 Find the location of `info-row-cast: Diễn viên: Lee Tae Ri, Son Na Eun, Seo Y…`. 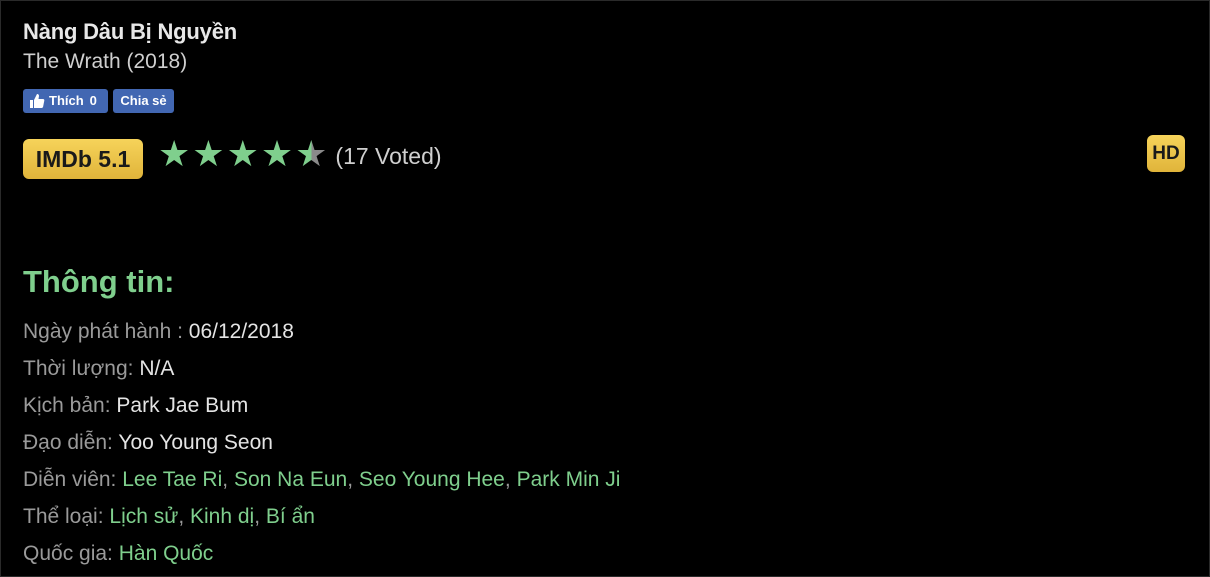

info-row-cast: Diễn viên: Lee Tae Ri, Son Na Eun, Seo Y… is located at coordinates (322, 479).